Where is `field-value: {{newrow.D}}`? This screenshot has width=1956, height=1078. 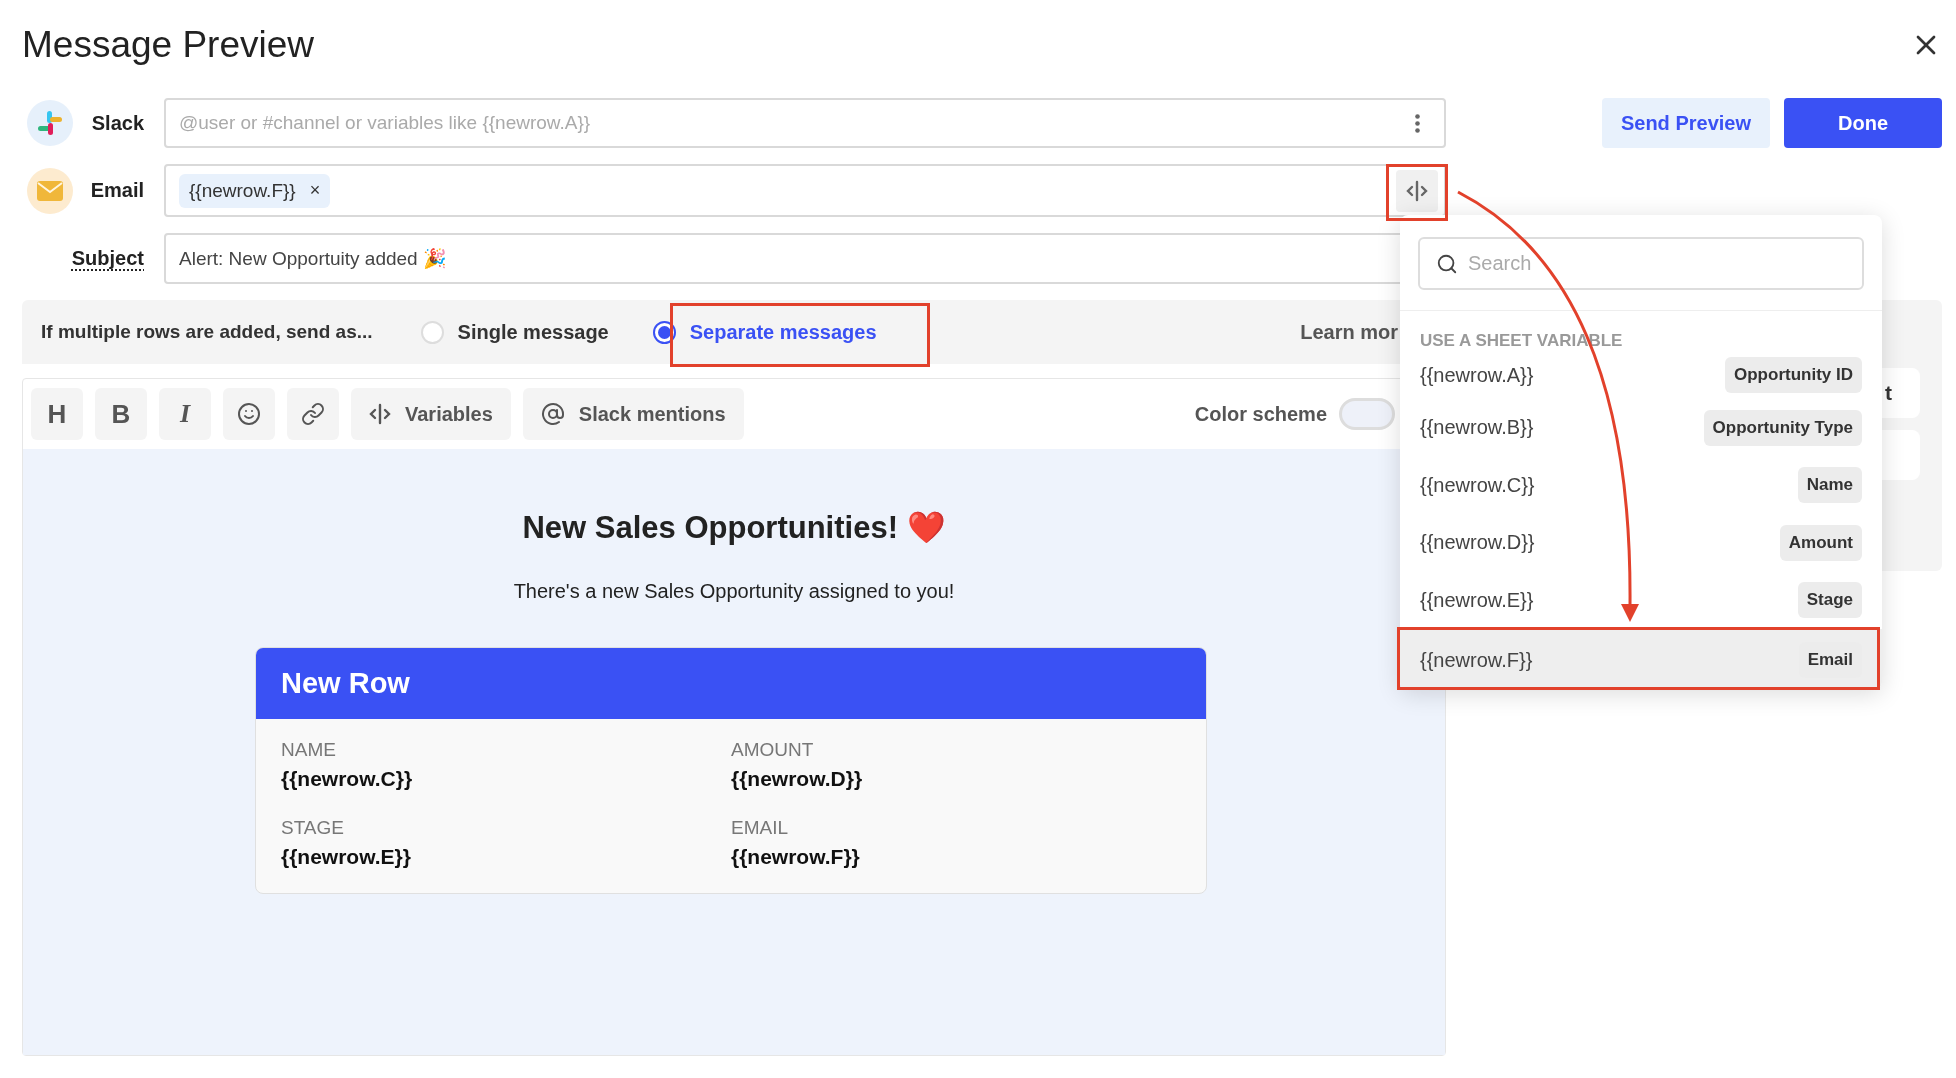
field-value: {{newrow.D}} is located at coordinates (797, 779).